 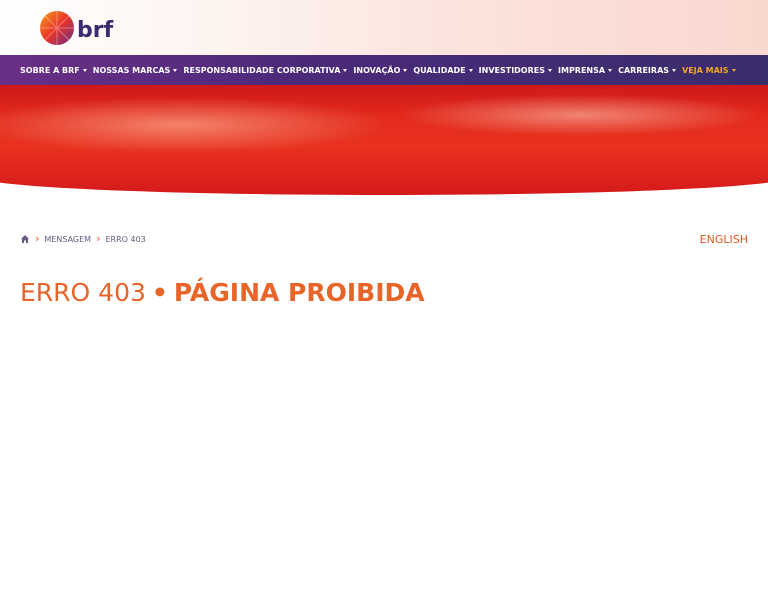 I want to click on nav-item-investidores: INVESTIDORES, so click(x=515, y=70).